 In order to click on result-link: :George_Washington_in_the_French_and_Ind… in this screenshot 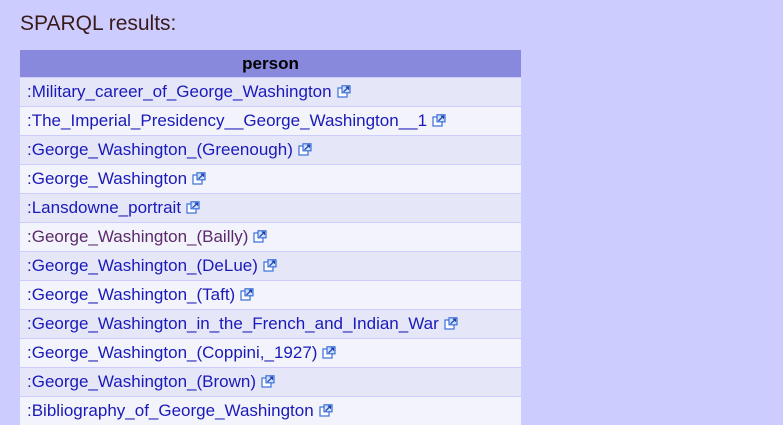, I will do `click(233, 323)`.